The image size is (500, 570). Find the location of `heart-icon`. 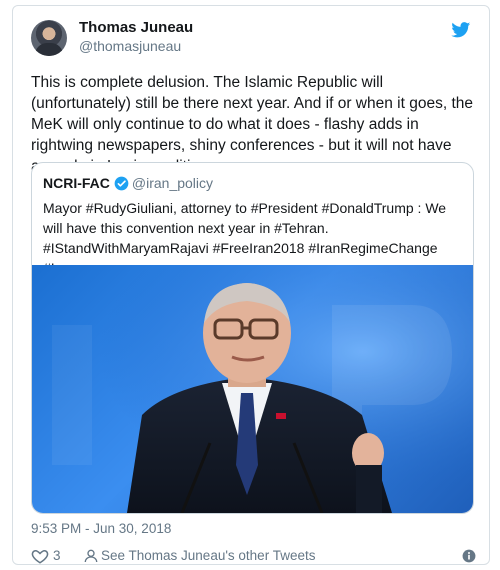

heart-icon is located at coordinates (40, 556).